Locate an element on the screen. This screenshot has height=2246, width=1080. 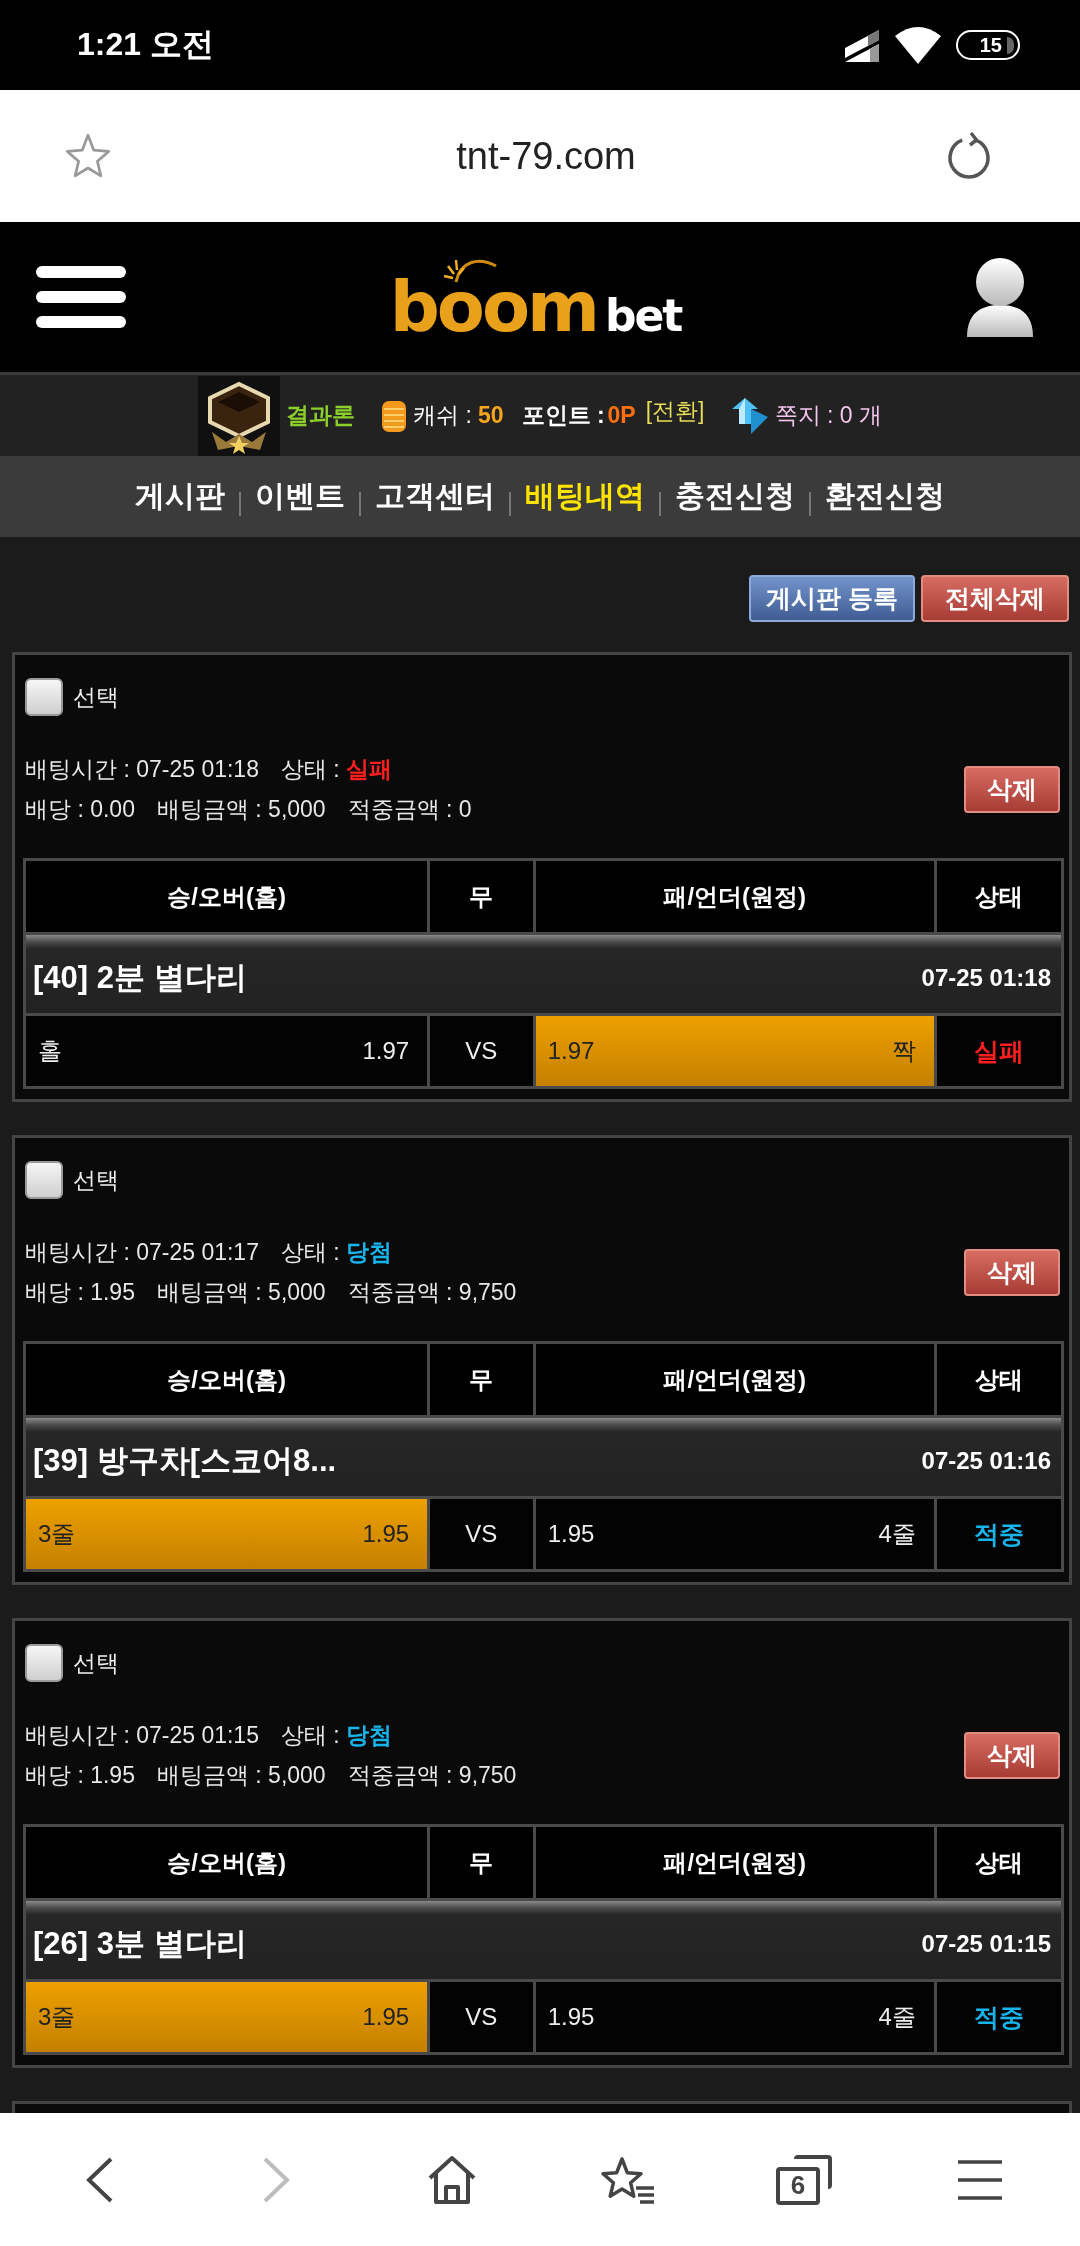
rank-name: 결과론 is located at coordinates (321, 415).